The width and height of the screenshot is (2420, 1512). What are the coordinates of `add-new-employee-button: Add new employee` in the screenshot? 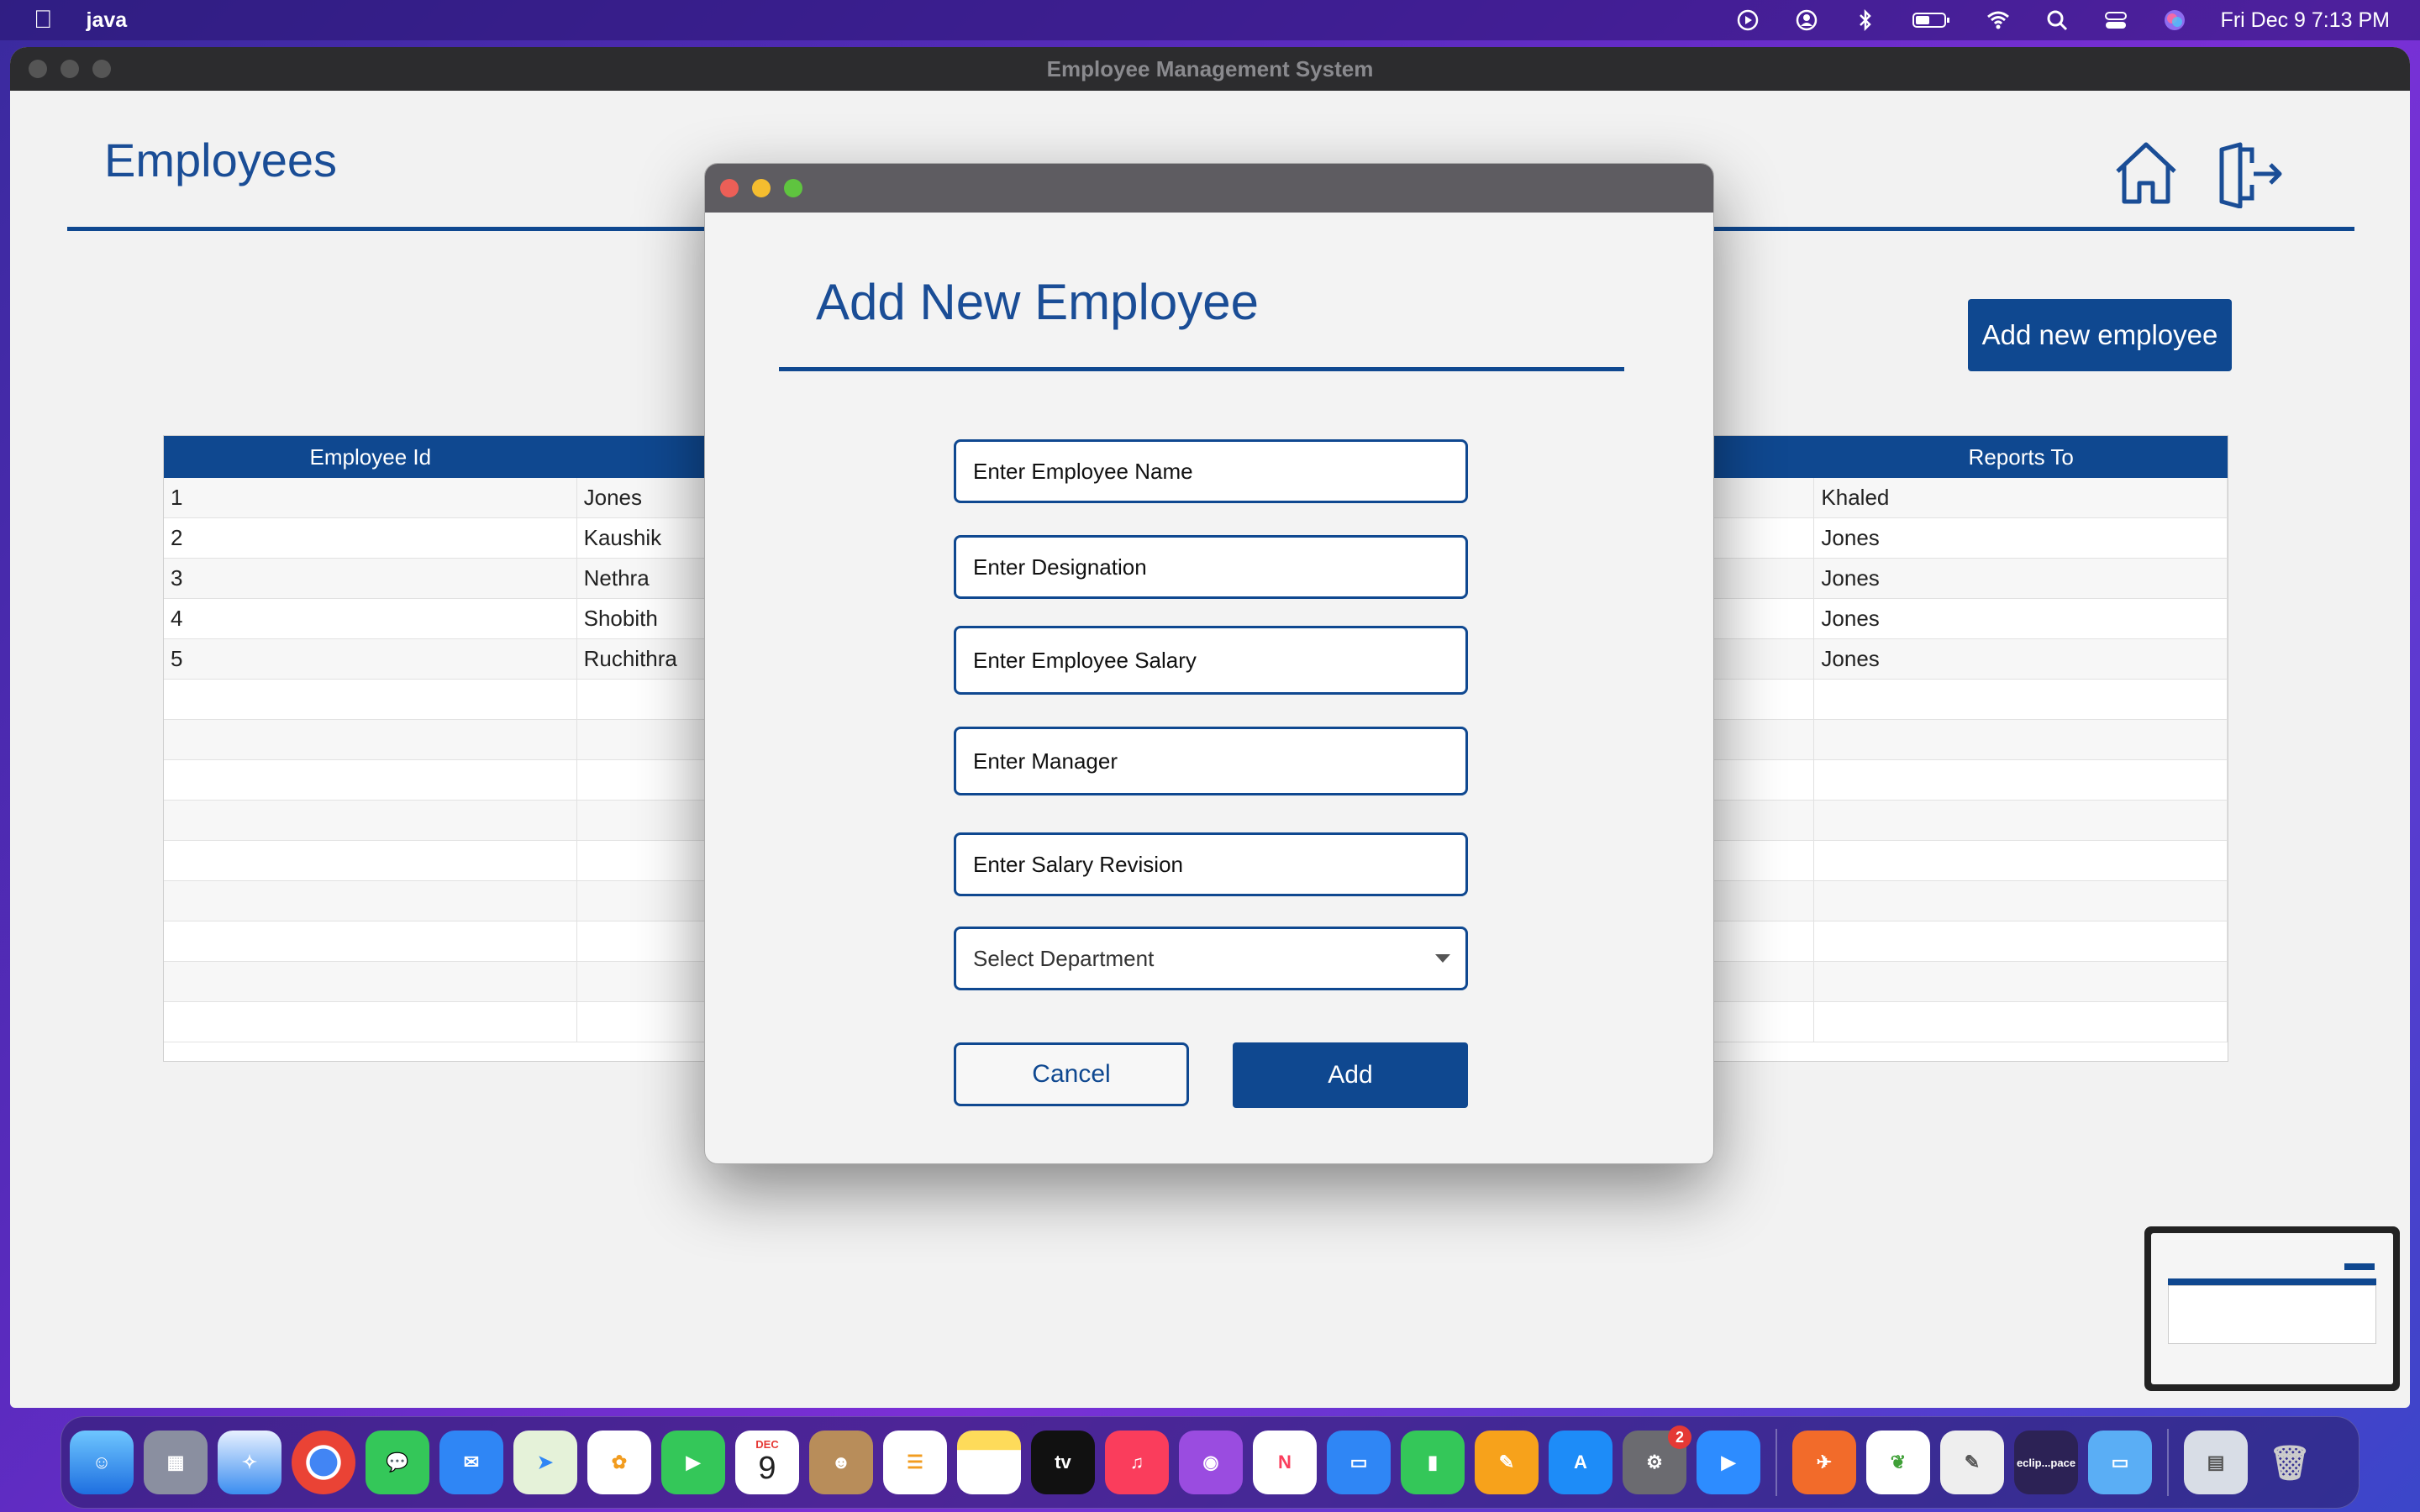 It's located at (2100, 335).